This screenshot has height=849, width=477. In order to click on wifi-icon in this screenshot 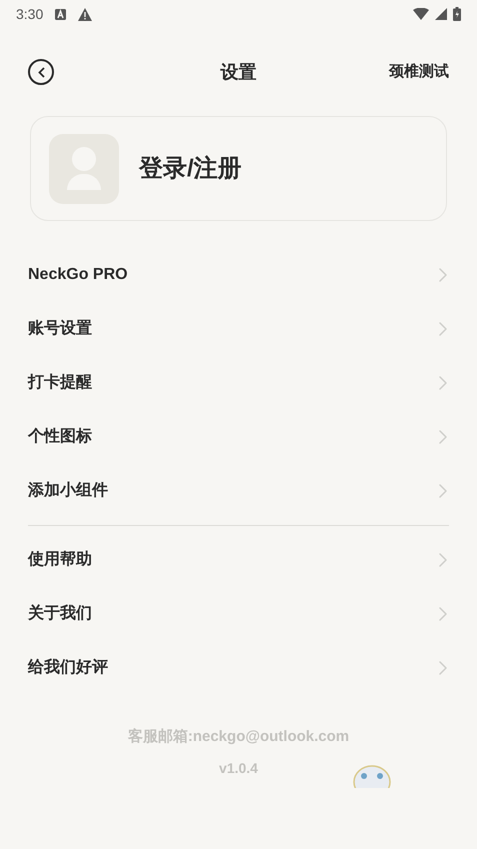, I will do `click(421, 14)`.